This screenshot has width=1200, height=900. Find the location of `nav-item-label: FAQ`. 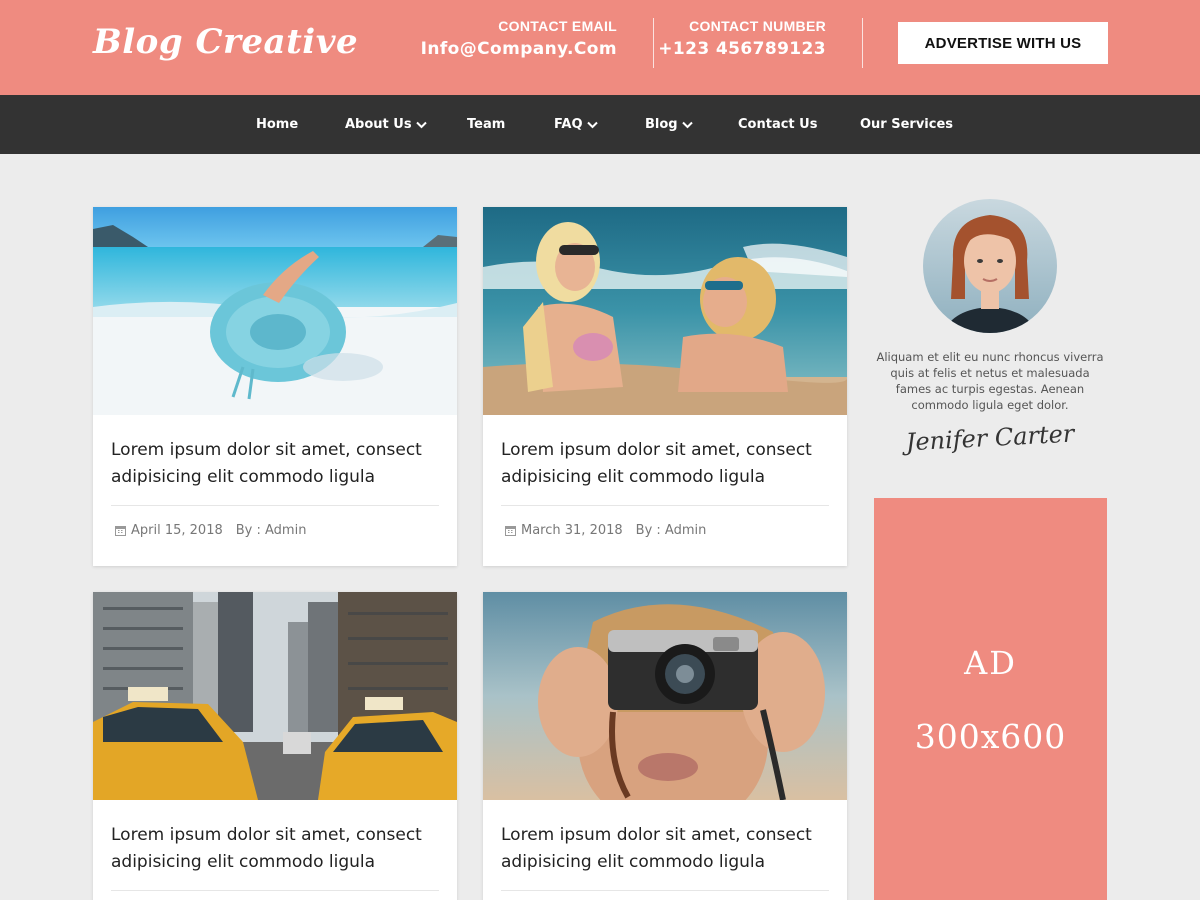

nav-item-label: FAQ is located at coordinates (568, 124).